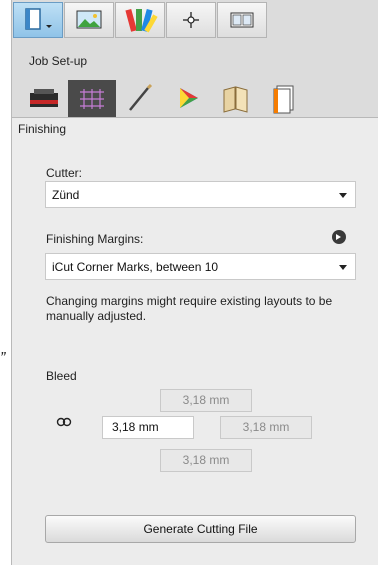 This screenshot has height=565, width=378. I want to click on color-profile-icon, so click(189, 98).